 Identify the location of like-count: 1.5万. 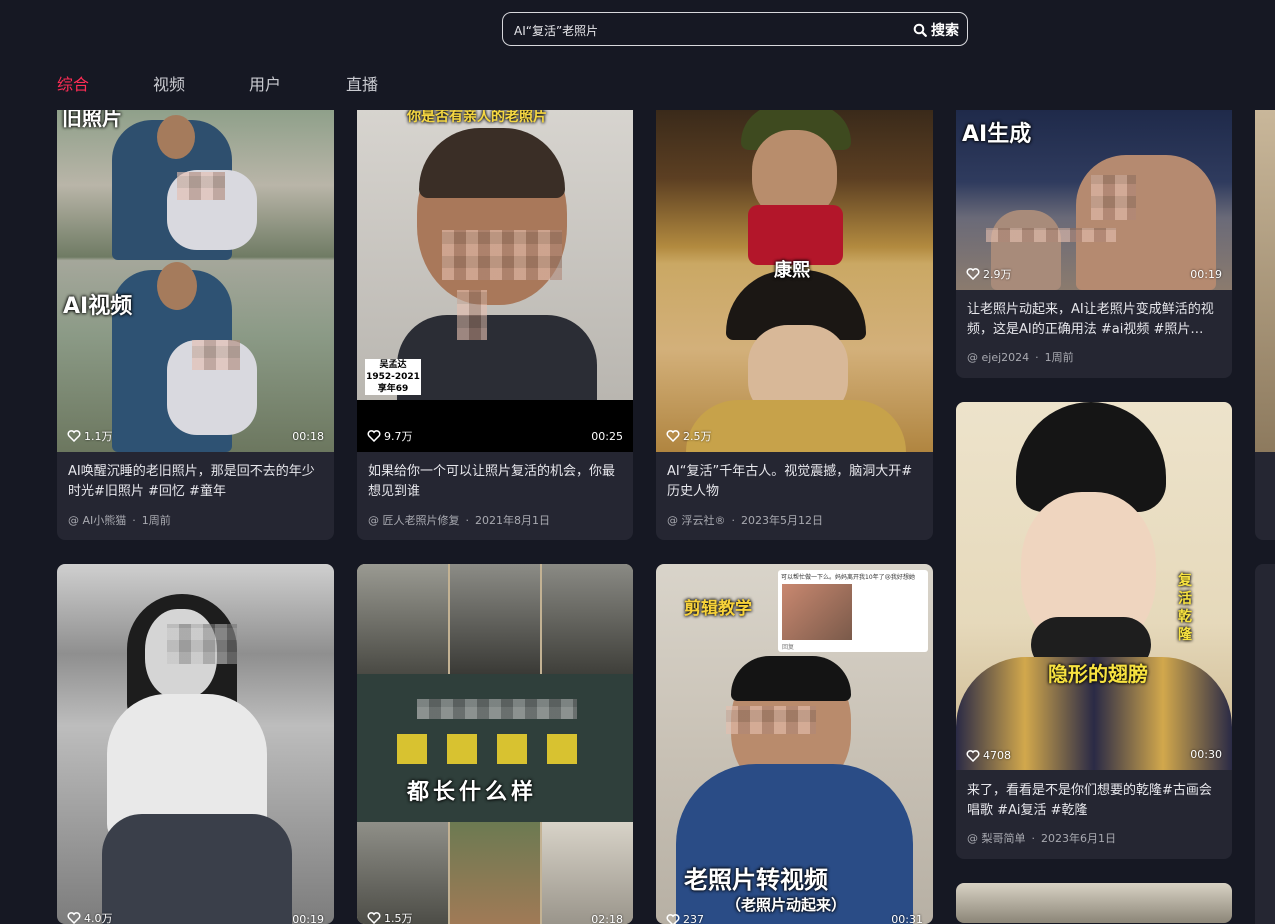
(390, 917).